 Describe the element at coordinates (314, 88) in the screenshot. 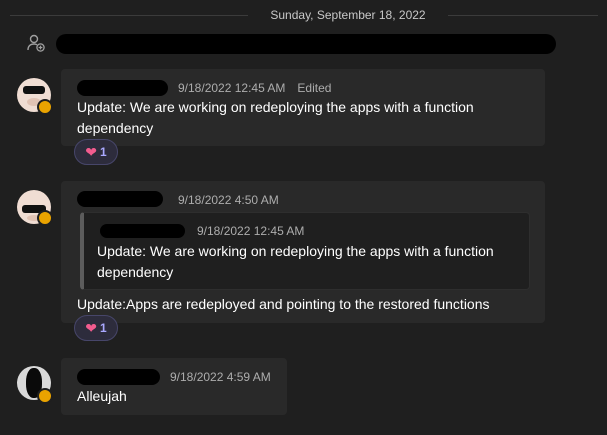

I see `edited-label: Edited` at that location.